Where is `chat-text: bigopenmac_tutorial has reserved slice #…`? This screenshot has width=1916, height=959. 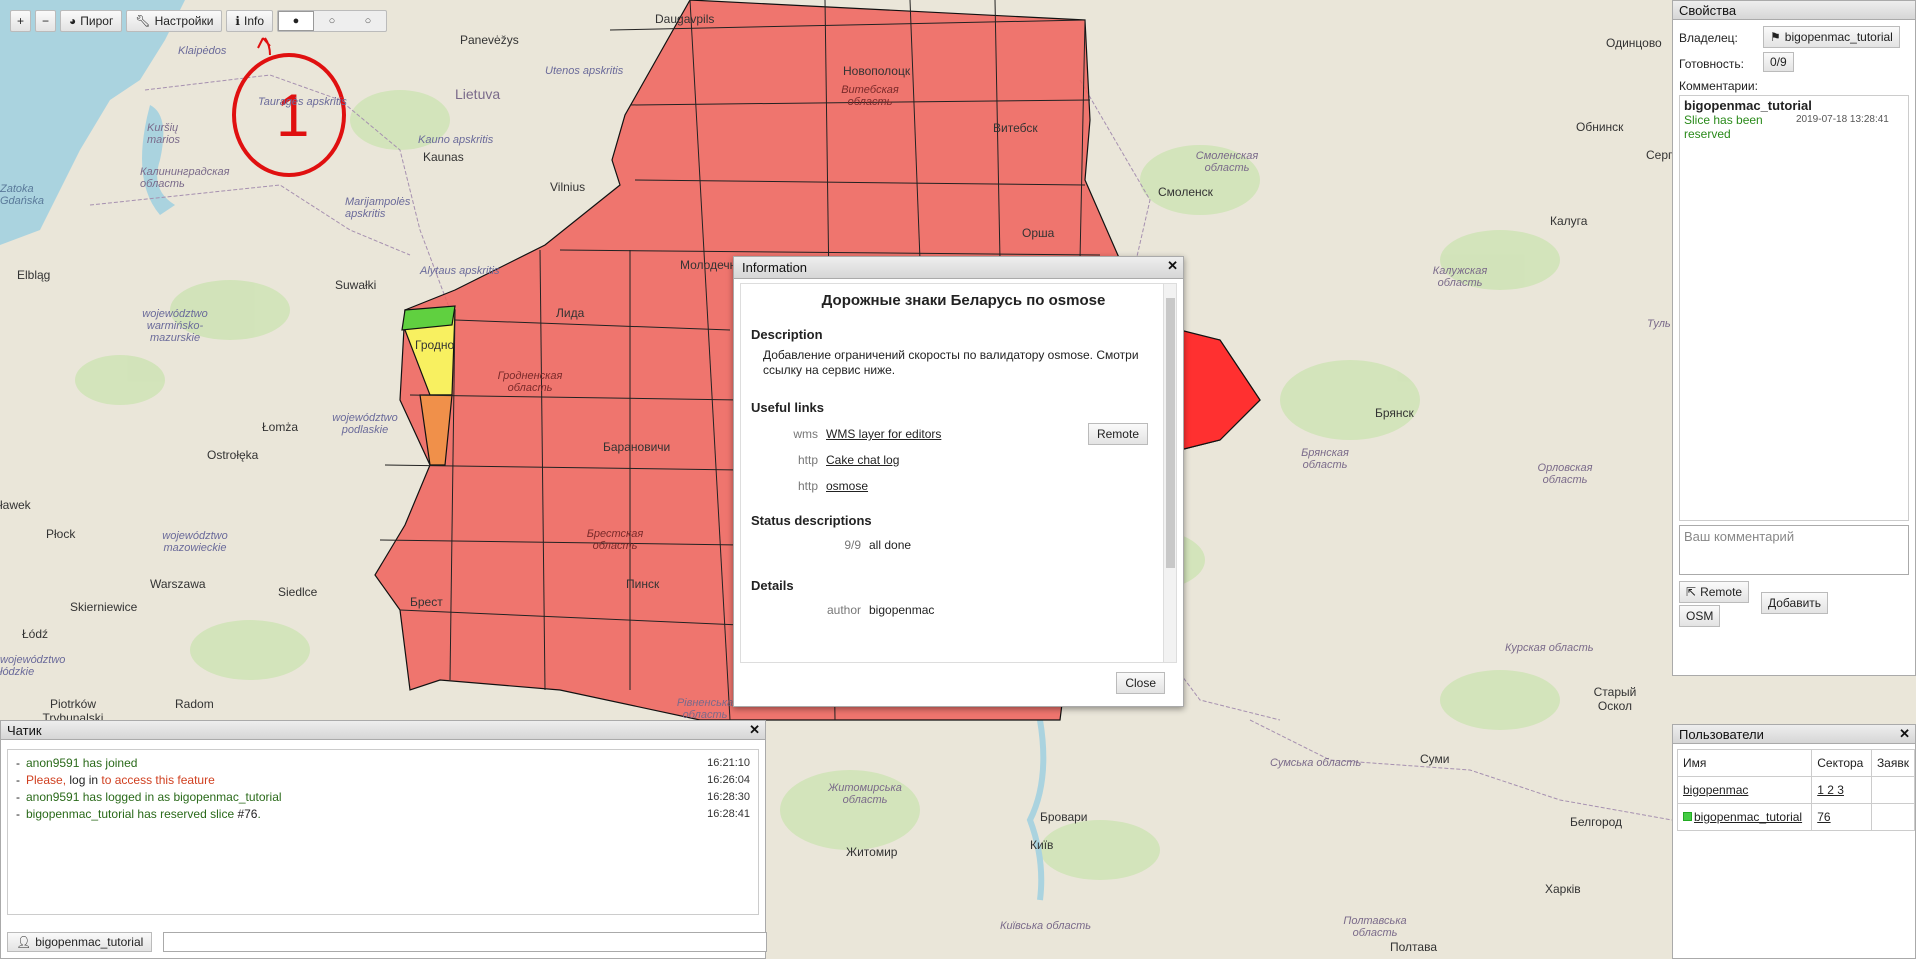 chat-text: bigopenmac_tutorial has reserved slice #… is located at coordinates (143, 813).